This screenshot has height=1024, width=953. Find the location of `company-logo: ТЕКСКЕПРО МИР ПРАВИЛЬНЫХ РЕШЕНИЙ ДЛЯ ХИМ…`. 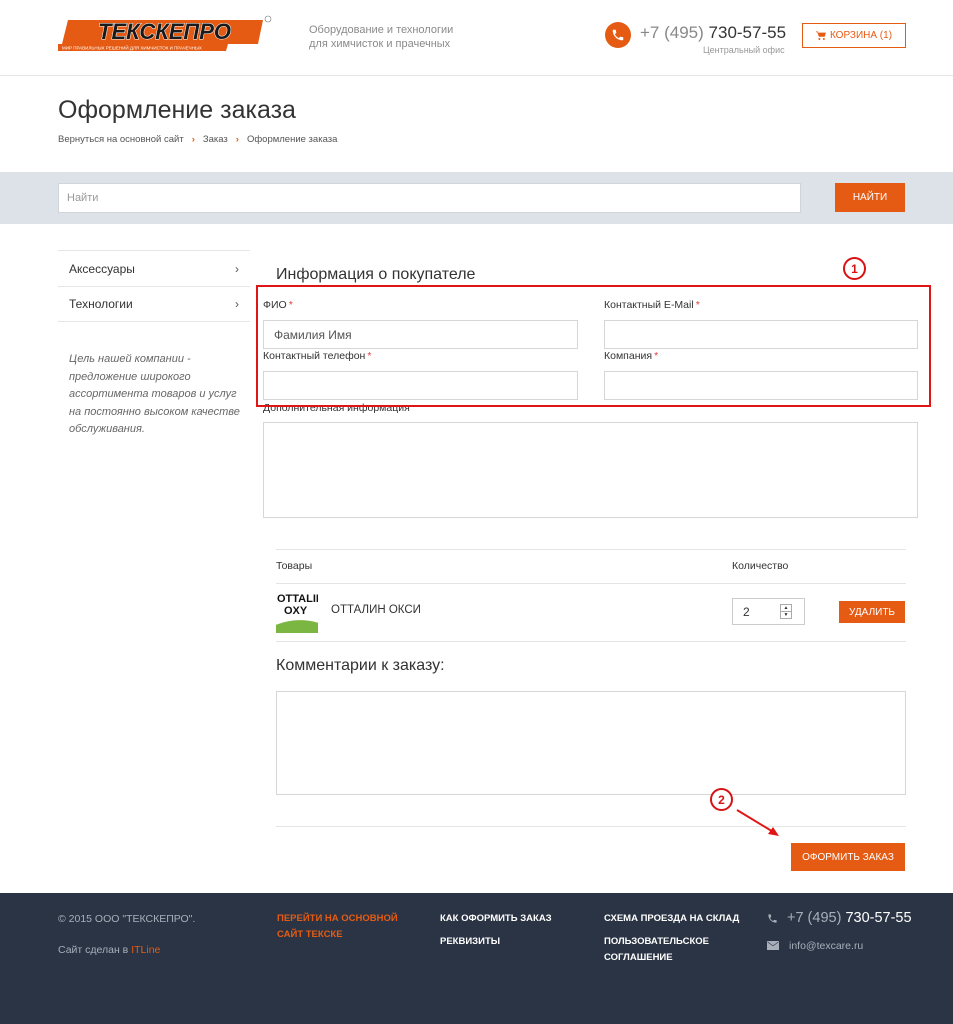

company-logo: ТЕКСКЕПРО МИР ПРАВИЛЬНЫХ РЕШЕНИЙ ДЛЯ ХИМ… is located at coordinates (165, 34).